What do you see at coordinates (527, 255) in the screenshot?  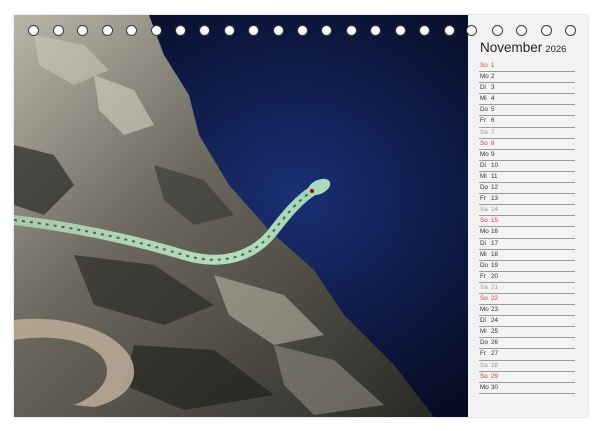 I see `day-row: Mi 18` at bounding box center [527, 255].